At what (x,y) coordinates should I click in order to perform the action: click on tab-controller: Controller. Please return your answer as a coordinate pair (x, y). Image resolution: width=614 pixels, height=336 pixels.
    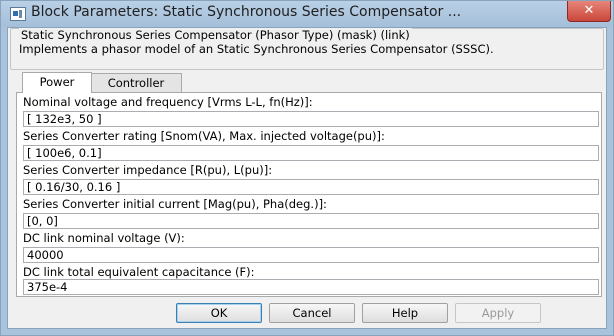
    Looking at the image, I should click on (136, 82).